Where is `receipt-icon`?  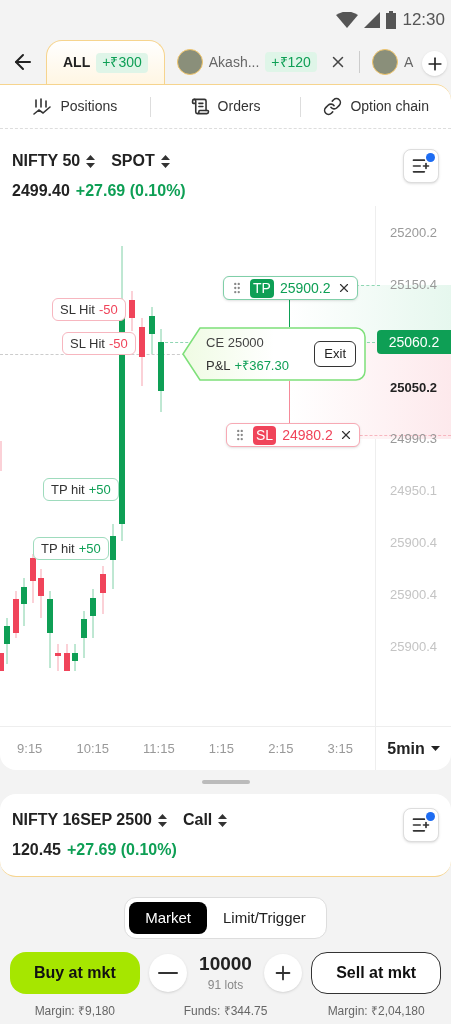
receipt-icon is located at coordinates (200, 106).